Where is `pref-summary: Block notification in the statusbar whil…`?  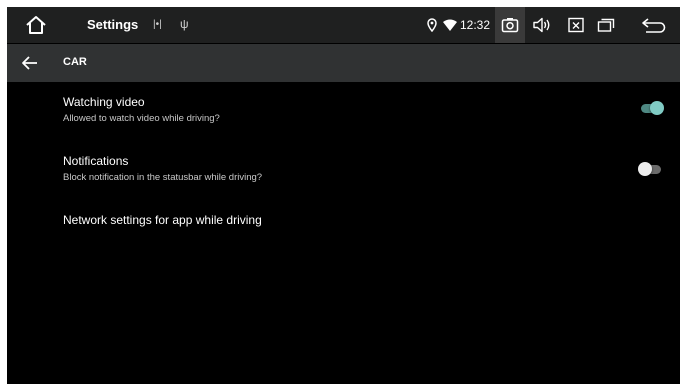
pref-summary: Block notification in the statusbar whil… is located at coordinates (163, 177).